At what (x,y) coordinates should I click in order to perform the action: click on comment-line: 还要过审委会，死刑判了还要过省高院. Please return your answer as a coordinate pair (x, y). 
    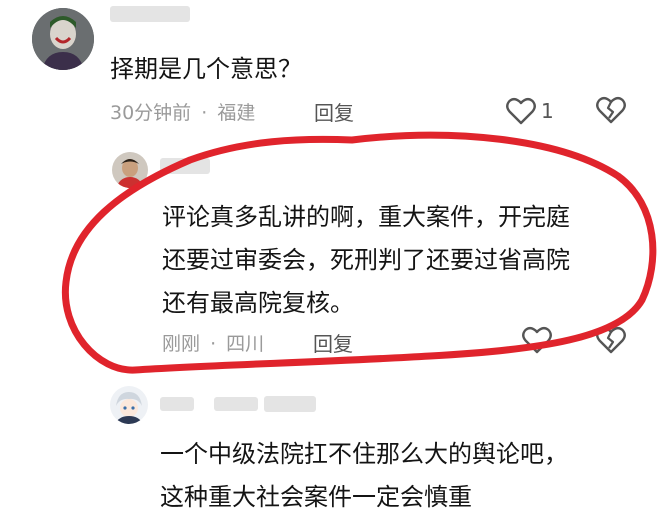
    Looking at the image, I should click on (366, 260).